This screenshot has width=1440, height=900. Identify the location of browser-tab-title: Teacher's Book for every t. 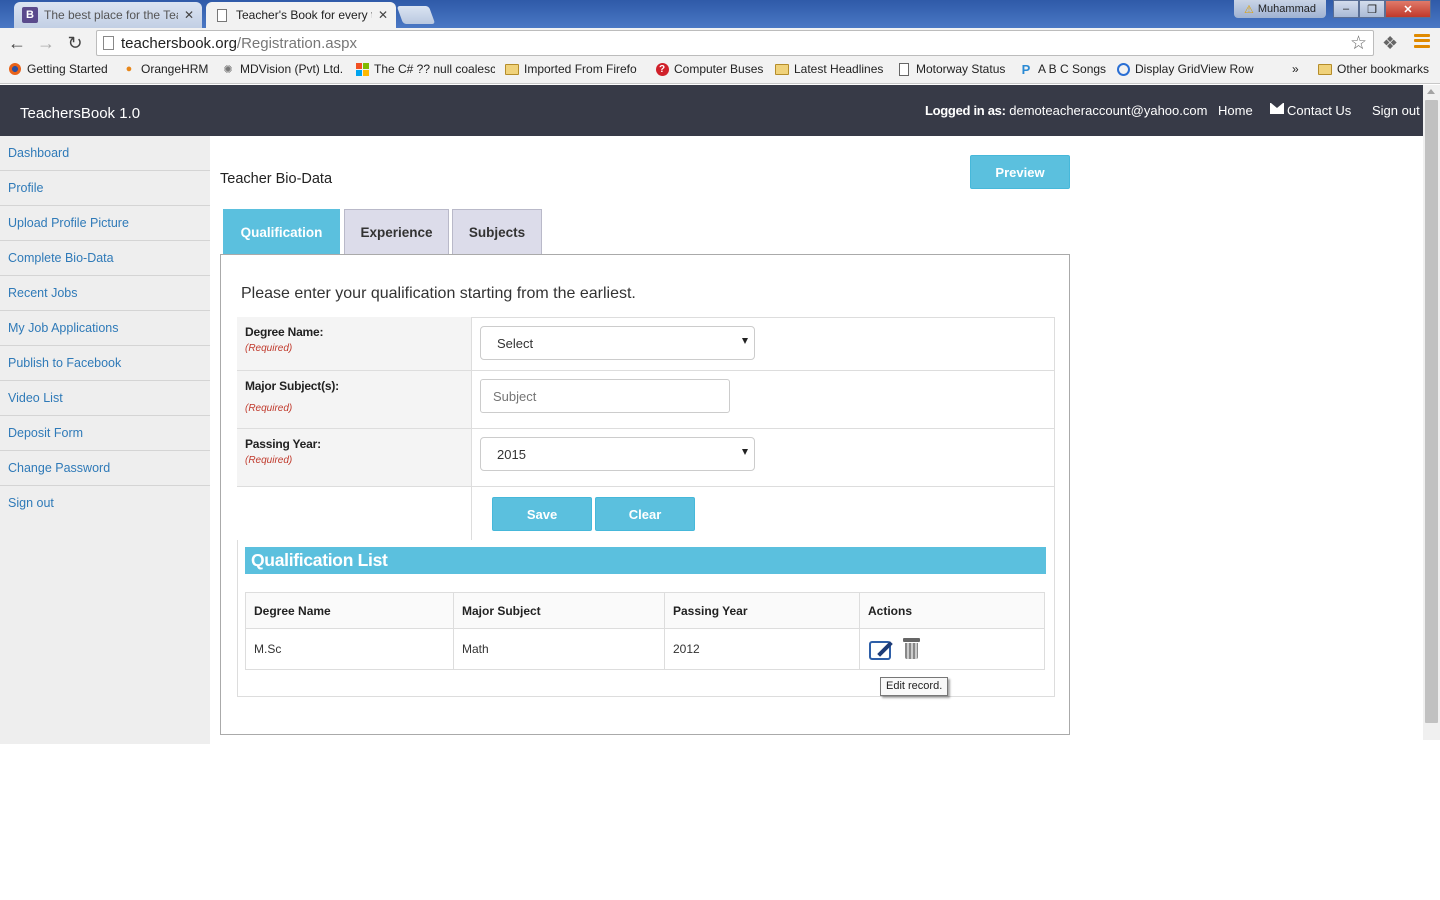
(304, 15).